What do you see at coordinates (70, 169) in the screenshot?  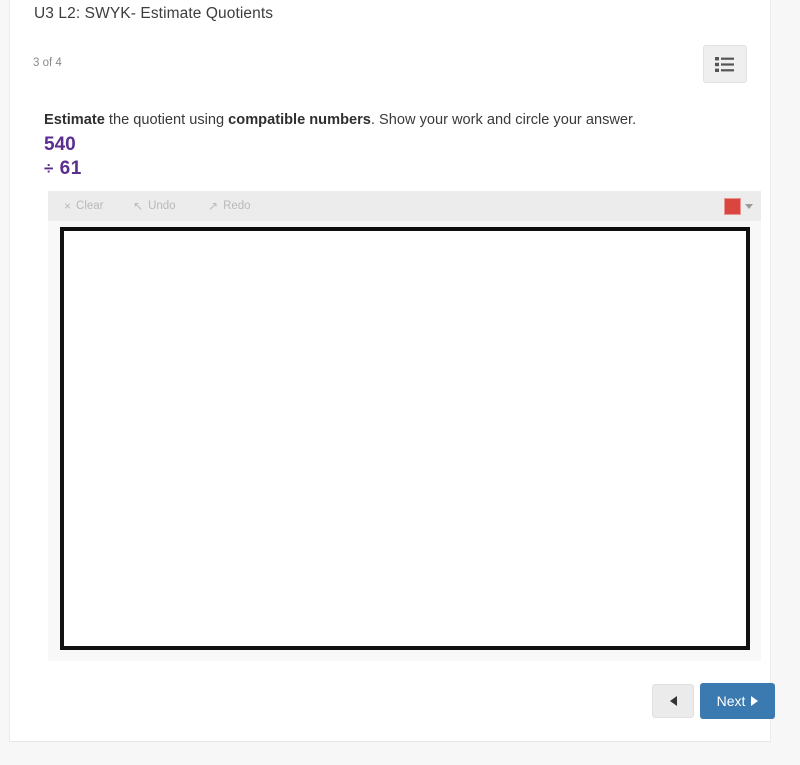 I see `divisor: 61` at bounding box center [70, 169].